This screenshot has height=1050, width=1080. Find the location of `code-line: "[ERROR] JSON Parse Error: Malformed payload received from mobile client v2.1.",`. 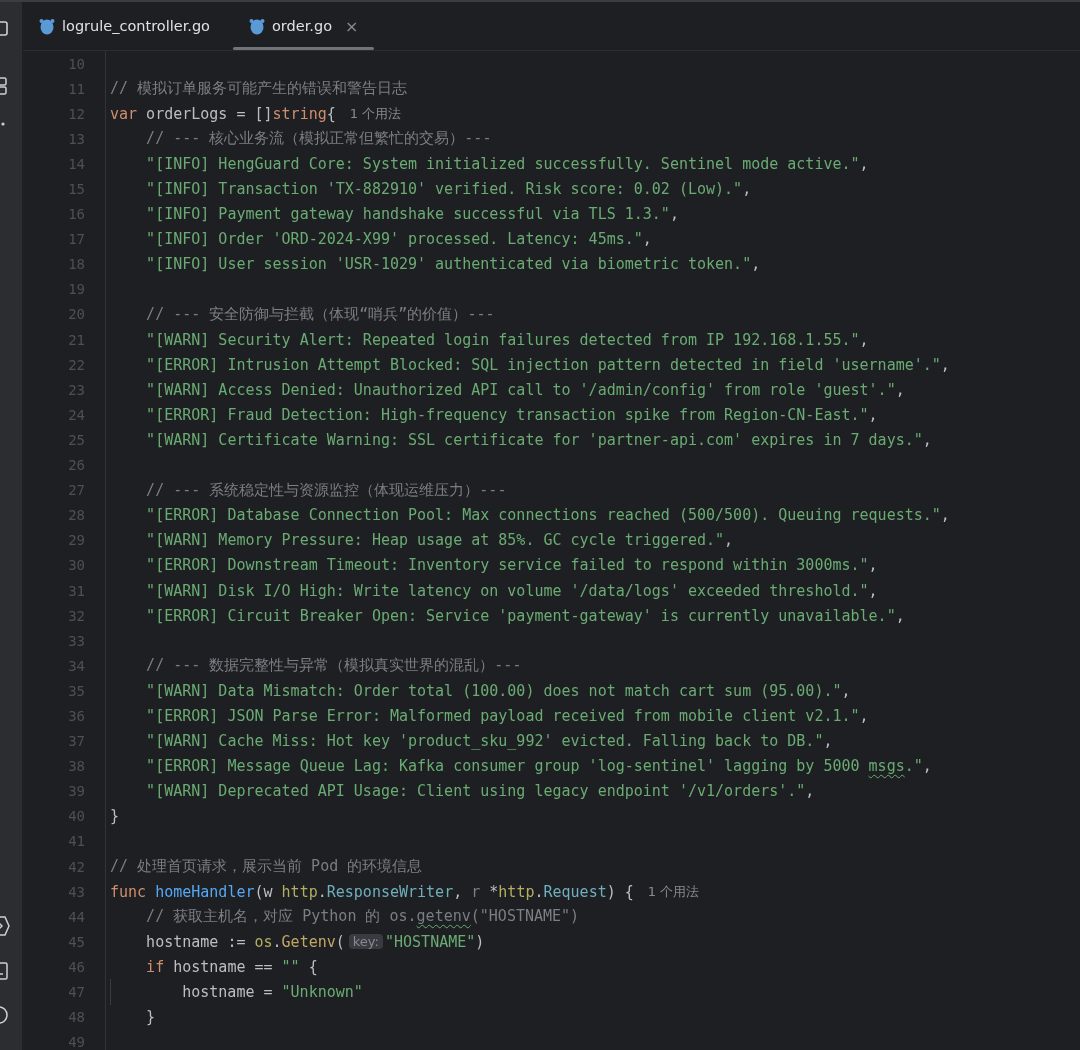

code-line: "[ERROR] JSON Parse Error: Malformed payload received from mobile client v2.1.", is located at coordinates (507, 716).